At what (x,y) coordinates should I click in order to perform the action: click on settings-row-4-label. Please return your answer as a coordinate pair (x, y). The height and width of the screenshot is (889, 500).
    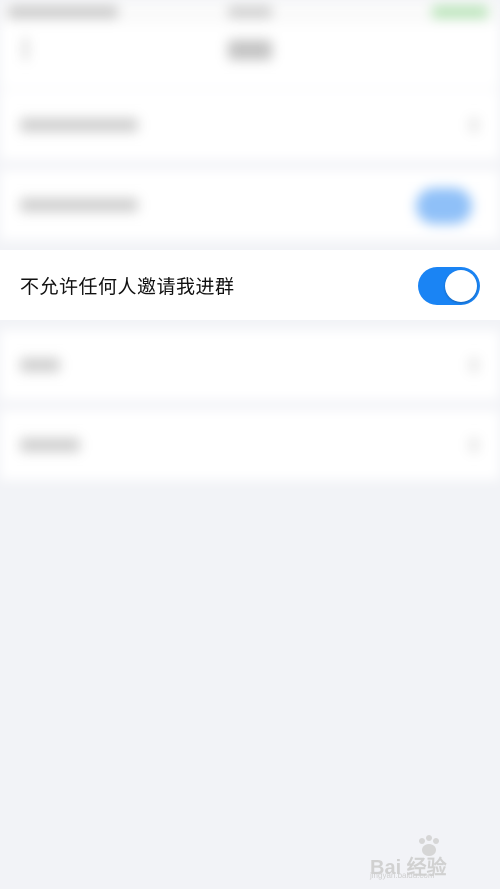
    Looking at the image, I should click on (50, 445).